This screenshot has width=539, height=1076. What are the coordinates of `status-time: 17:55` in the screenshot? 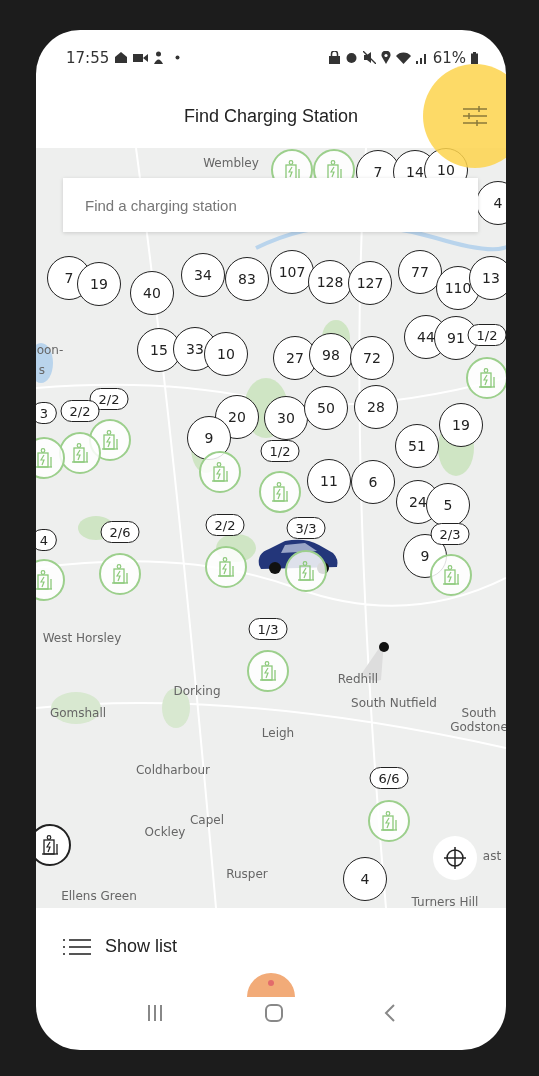 It's located at (88, 57).